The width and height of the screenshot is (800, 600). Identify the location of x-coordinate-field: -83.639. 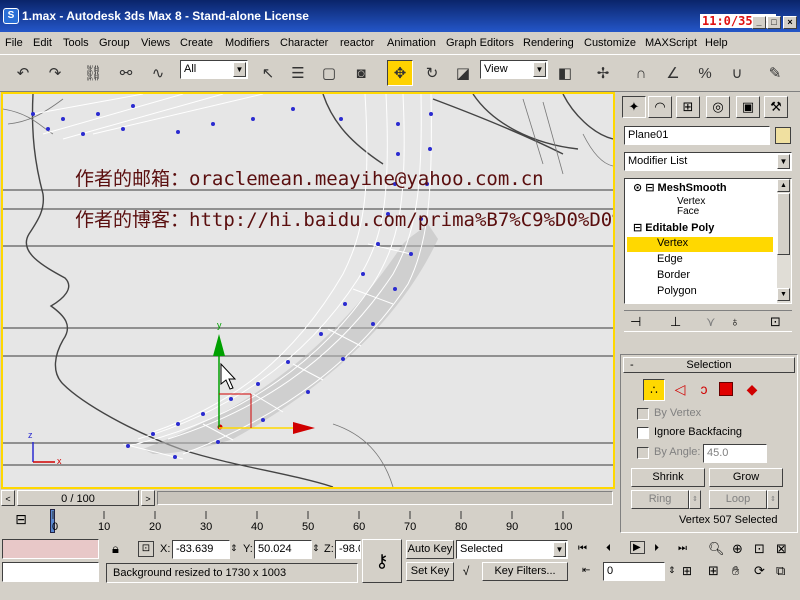
(201, 549).